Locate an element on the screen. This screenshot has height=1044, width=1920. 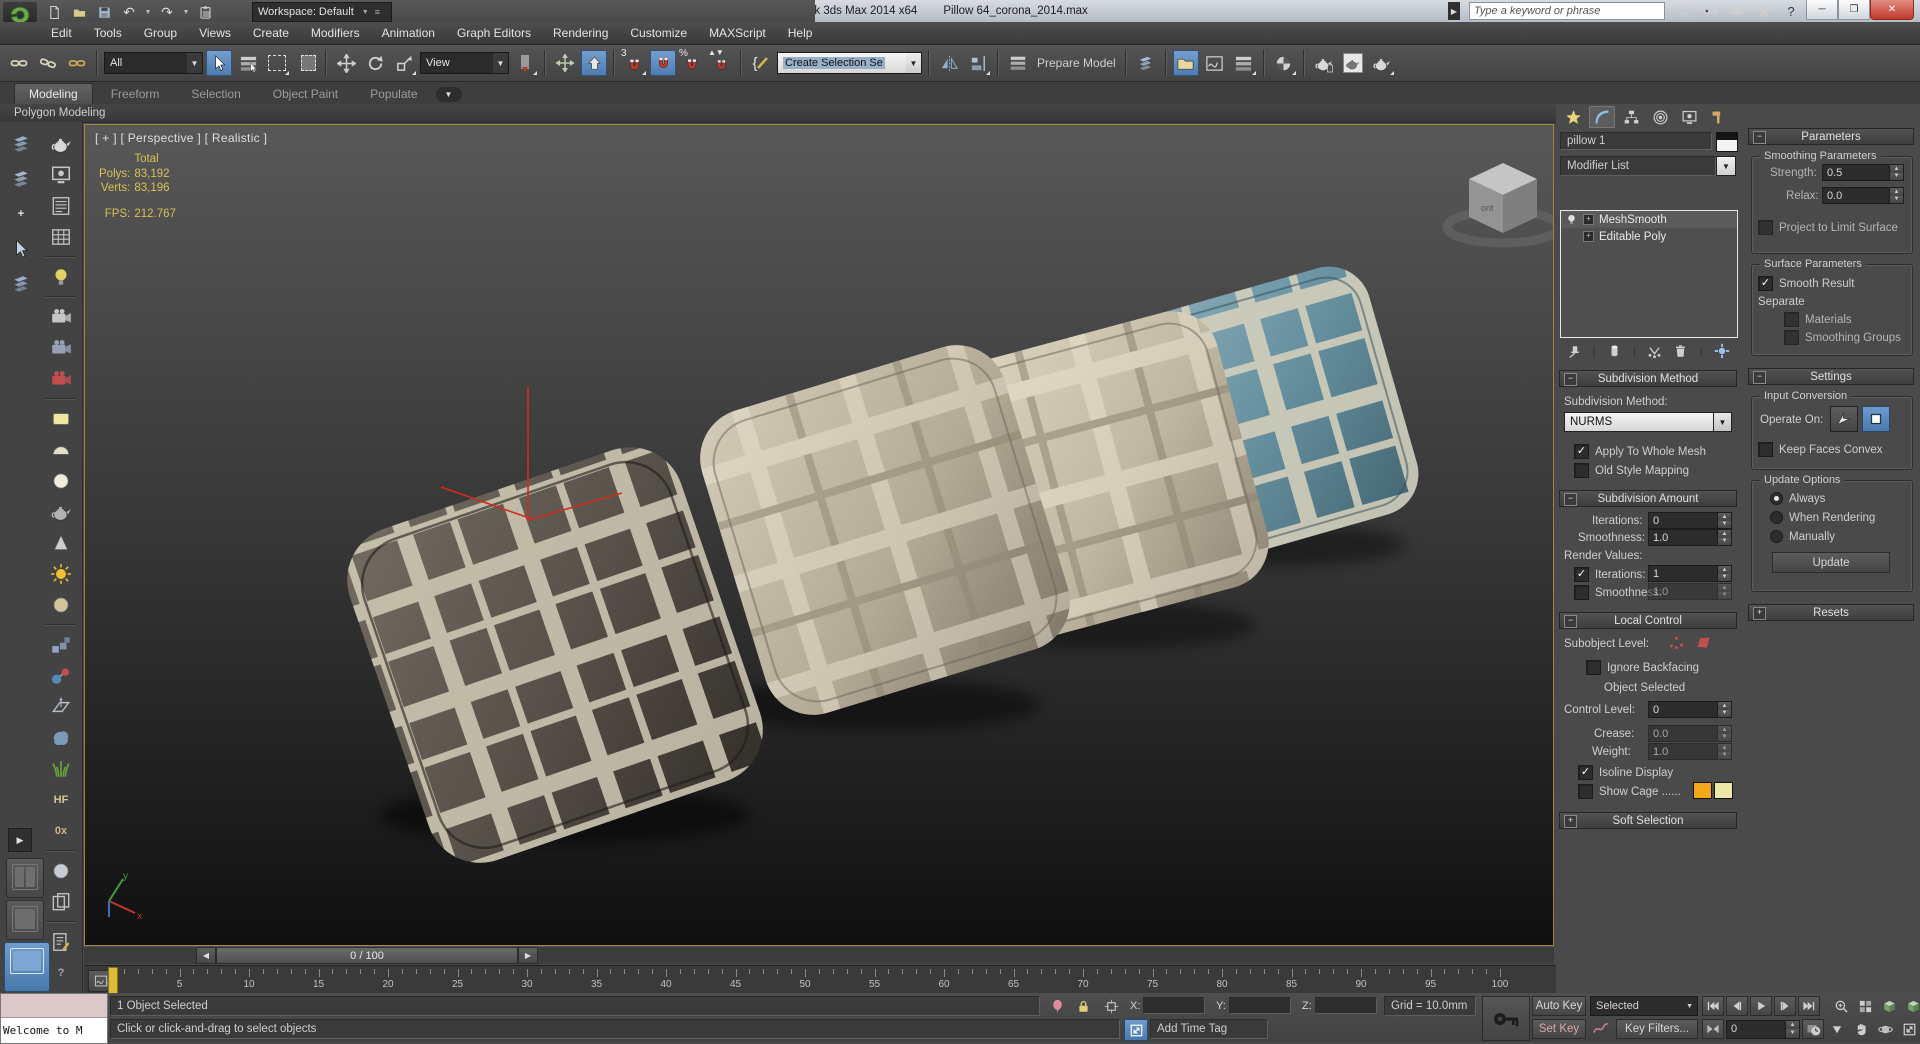
selection-lock-icon is located at coordinates (1083, 1006).